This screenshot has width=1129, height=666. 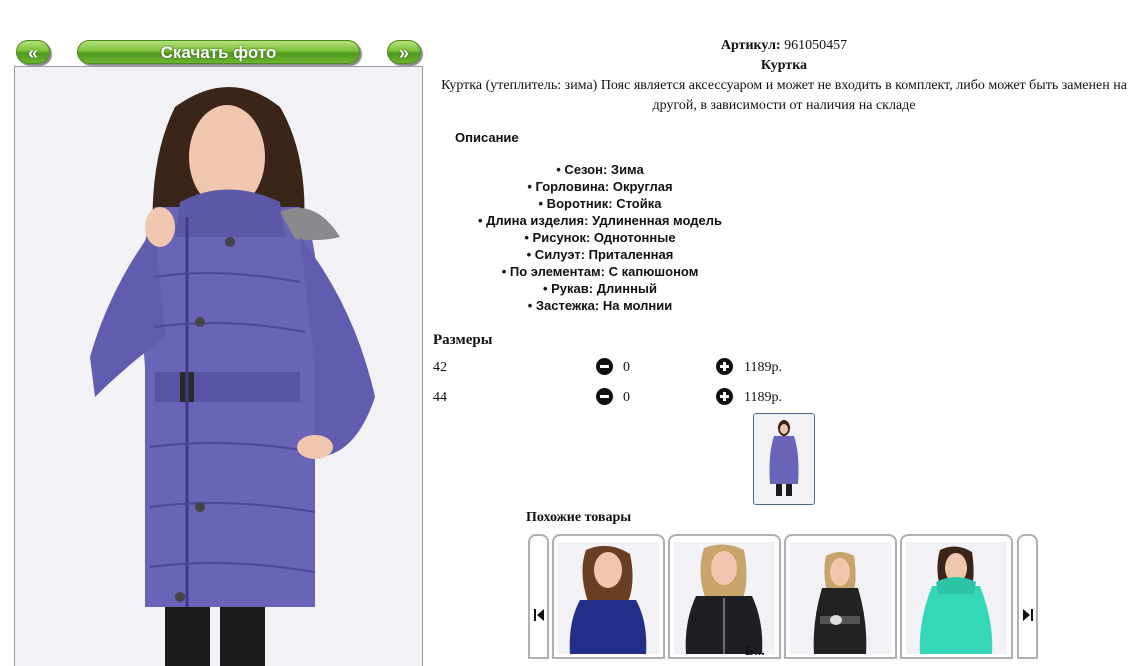 I want to click on attribute-item: • Силуэт: Приталенная, so click(x=600, y=254).